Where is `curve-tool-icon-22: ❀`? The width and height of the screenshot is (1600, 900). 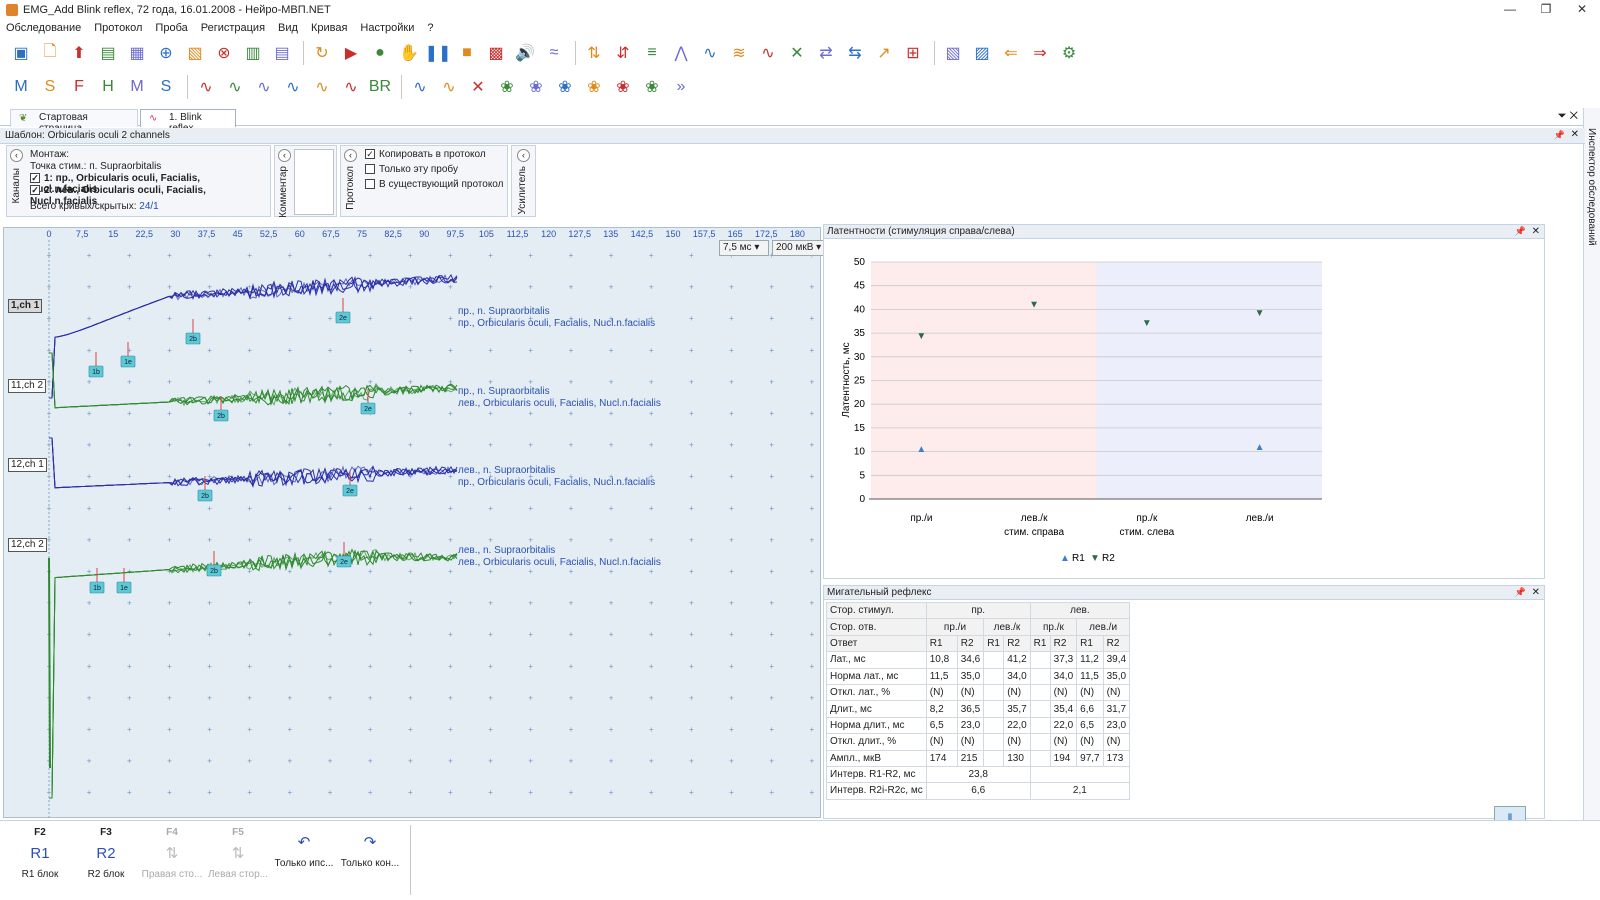
curve-tool-icon-22: ❀ is located at coordinates (623, 87).